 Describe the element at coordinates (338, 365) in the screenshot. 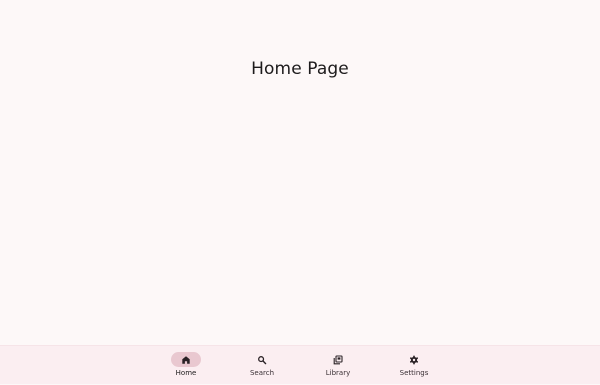

I see `nav-item-library: Library` at that location.